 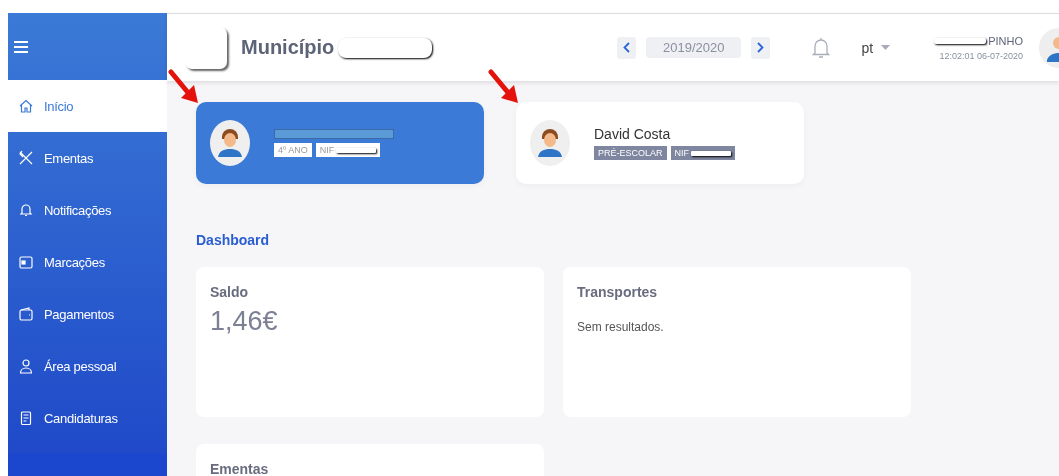 I want to click on sidebar-item: Início, so click(x=87, y=106).